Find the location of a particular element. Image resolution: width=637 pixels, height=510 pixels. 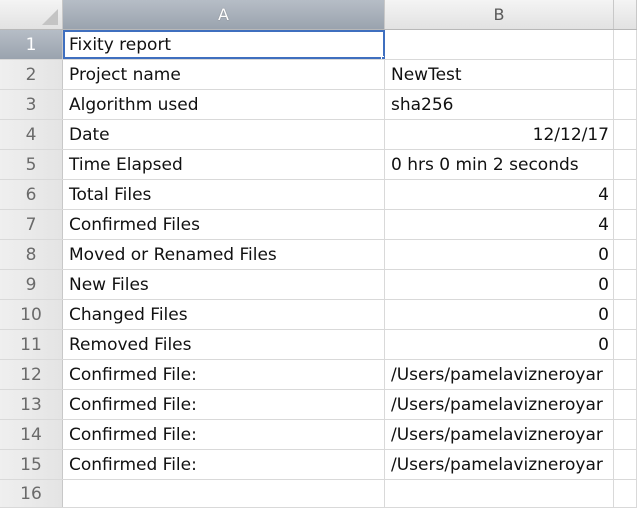

cell-c15 is located at coordinates (625, 464).